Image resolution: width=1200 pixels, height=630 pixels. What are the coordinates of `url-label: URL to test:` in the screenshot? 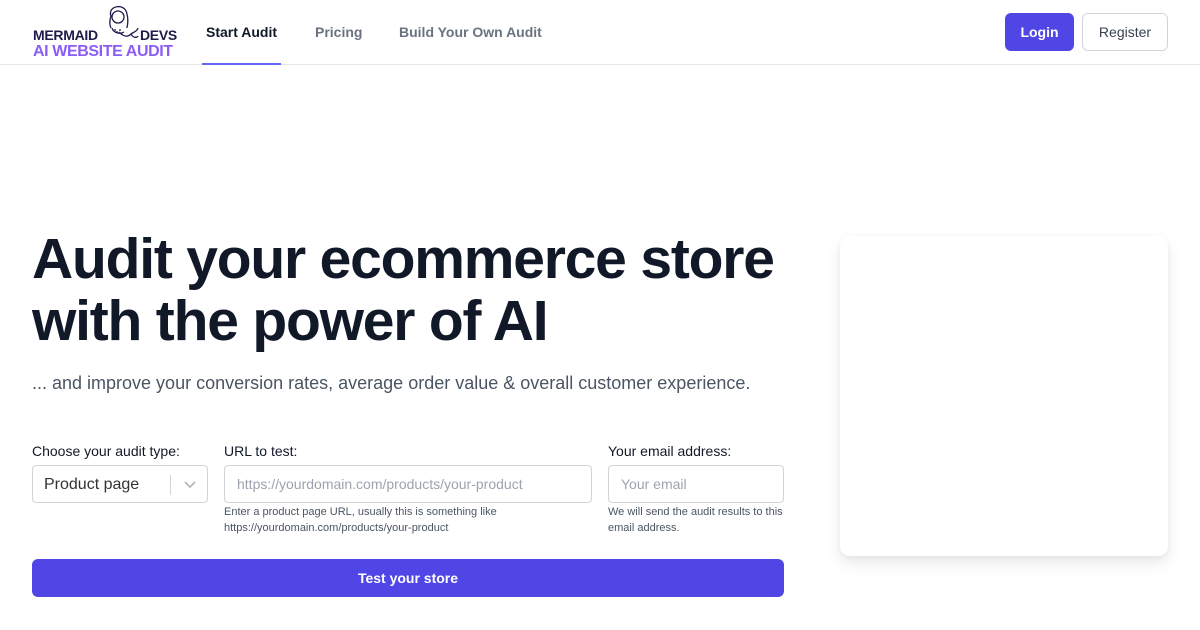 It's located at (261, 451).